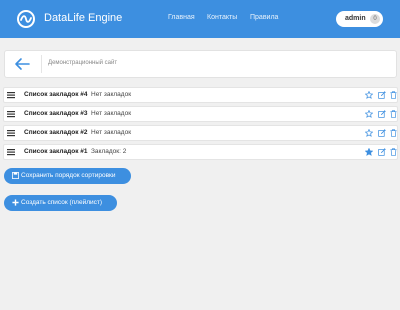 The image size is (400, 310). I want to click on list-title: Список закладок #1, so click(55, 151).